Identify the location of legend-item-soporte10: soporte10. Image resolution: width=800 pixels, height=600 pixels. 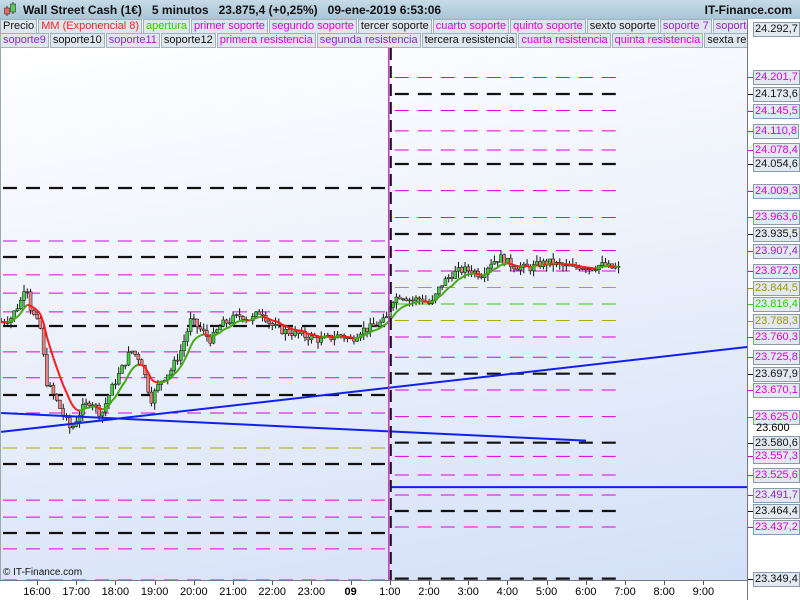
(77, 40).